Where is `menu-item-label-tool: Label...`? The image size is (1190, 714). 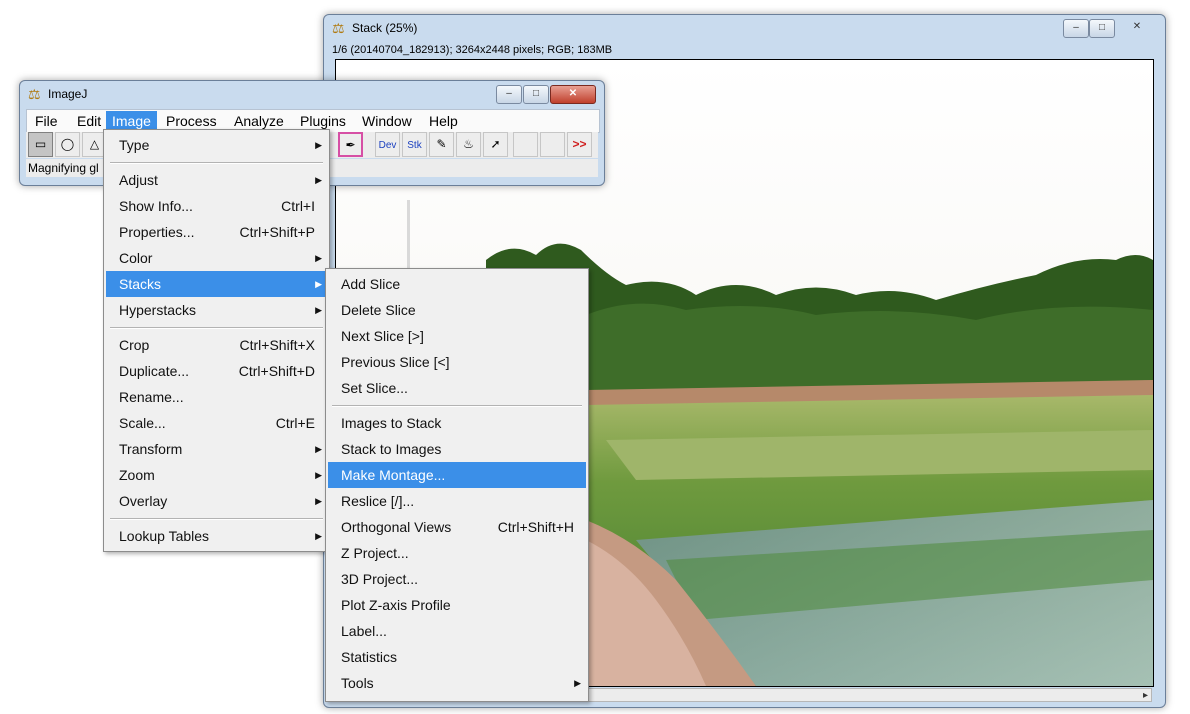
menu-item-label-tool: Label... is located at coordinates (457, 631).